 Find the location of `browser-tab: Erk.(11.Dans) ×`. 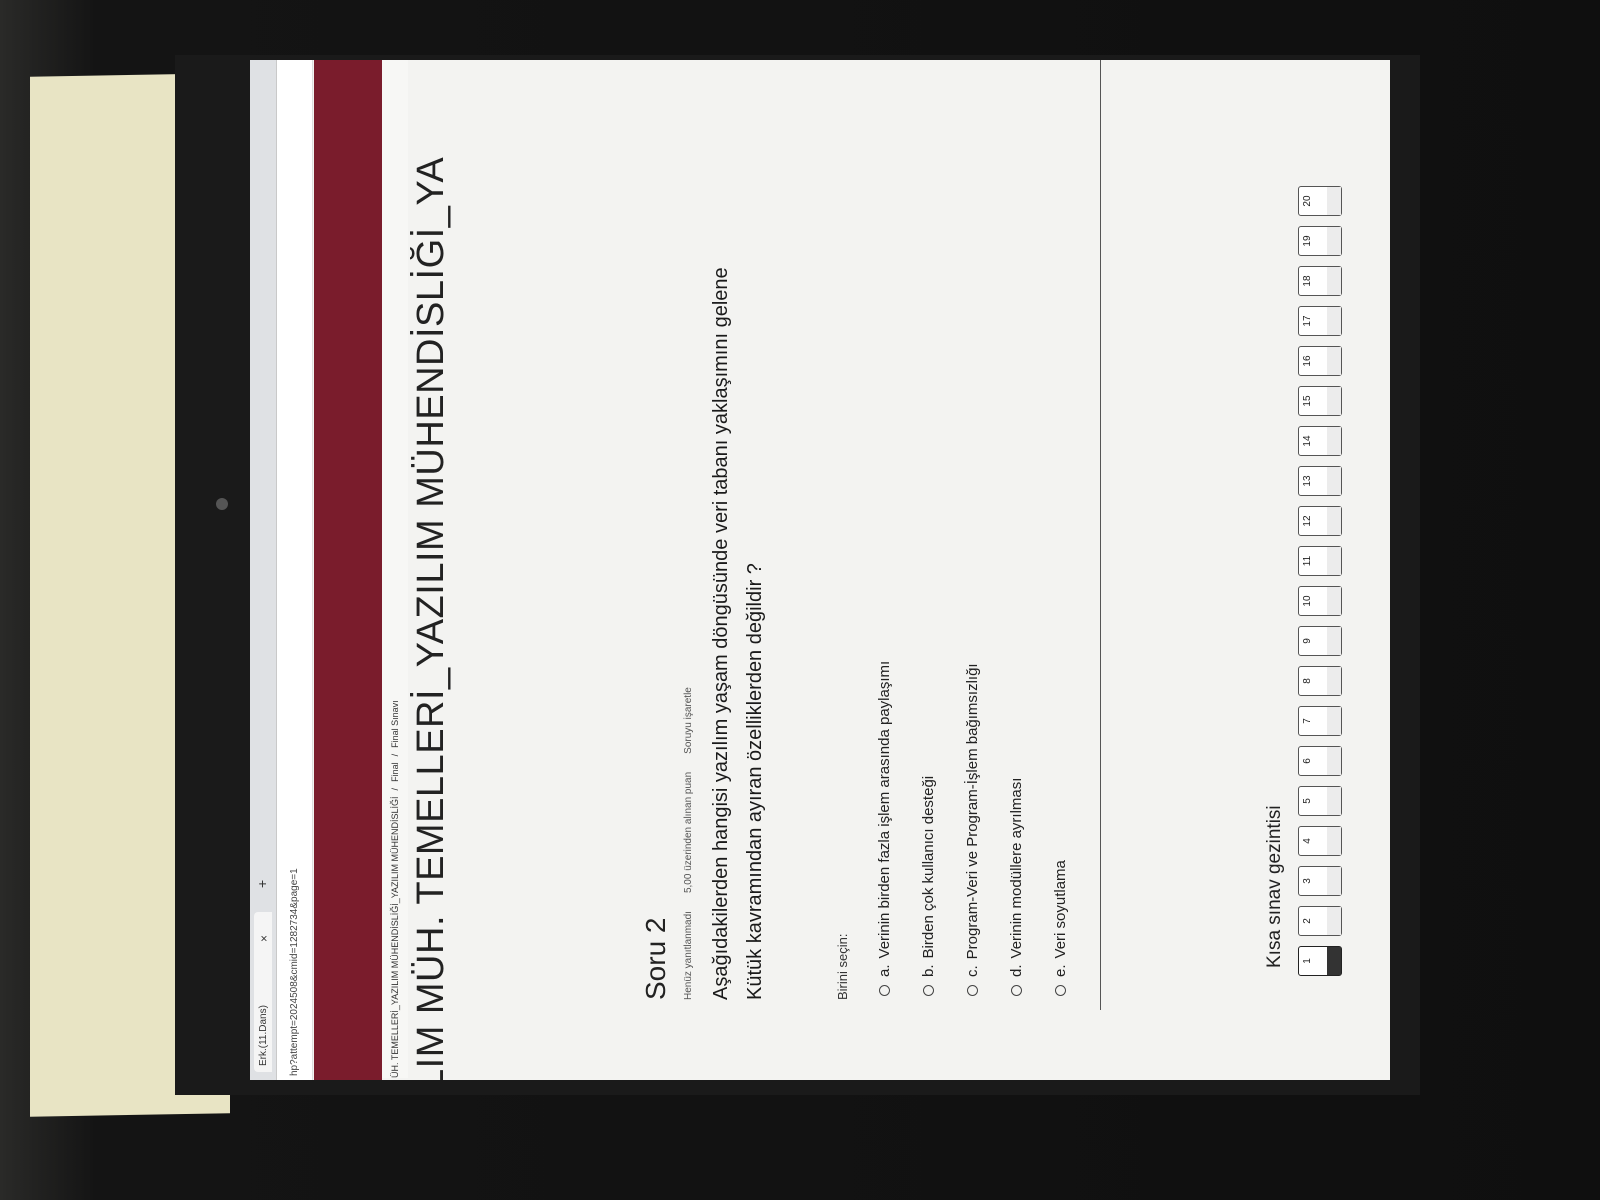

browser-tab: Erk.(11.Dans) × is located at coordinates (263, 992).